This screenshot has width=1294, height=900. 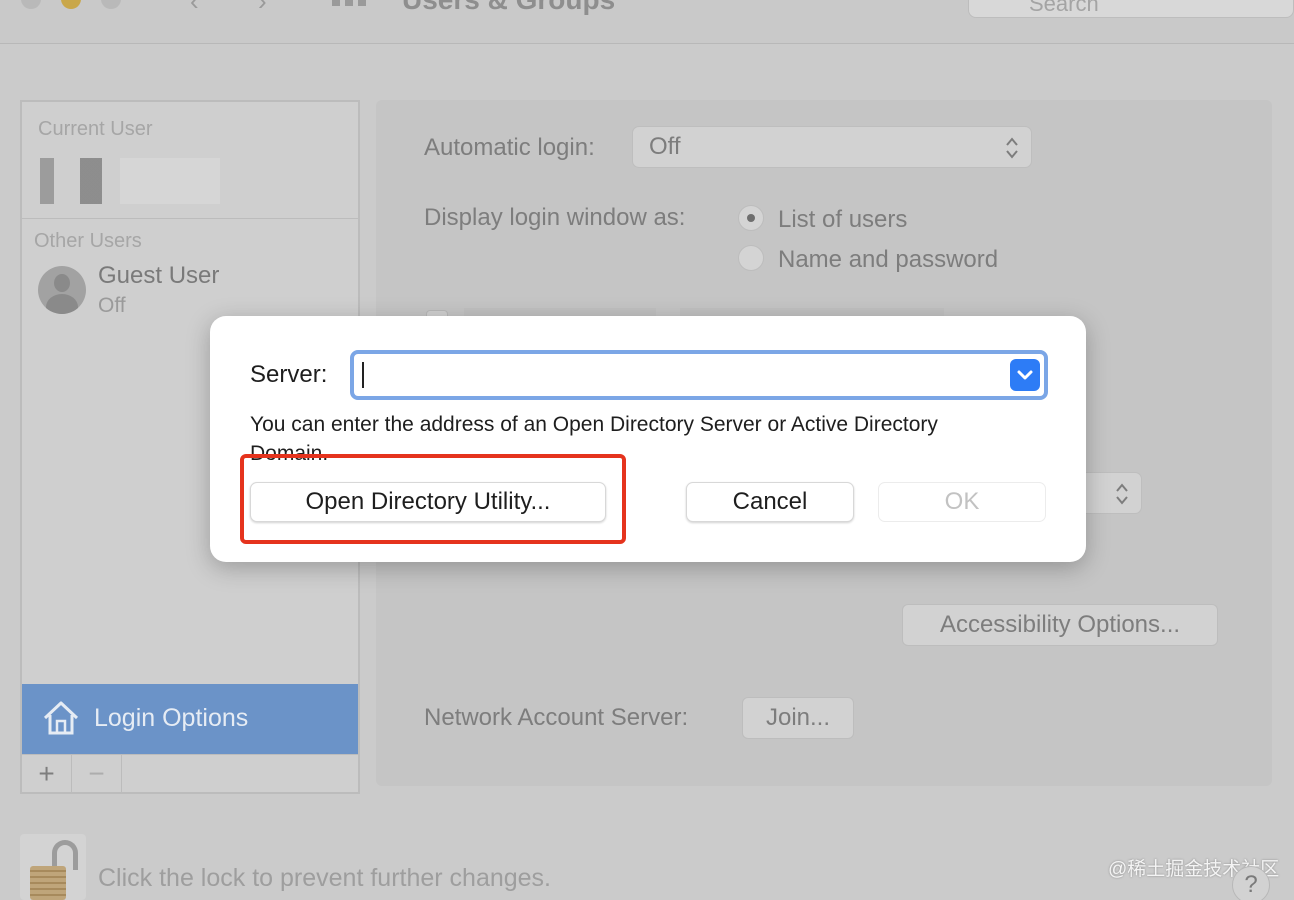 I want to click on add-user-button: +, so click(x=47, y=774).